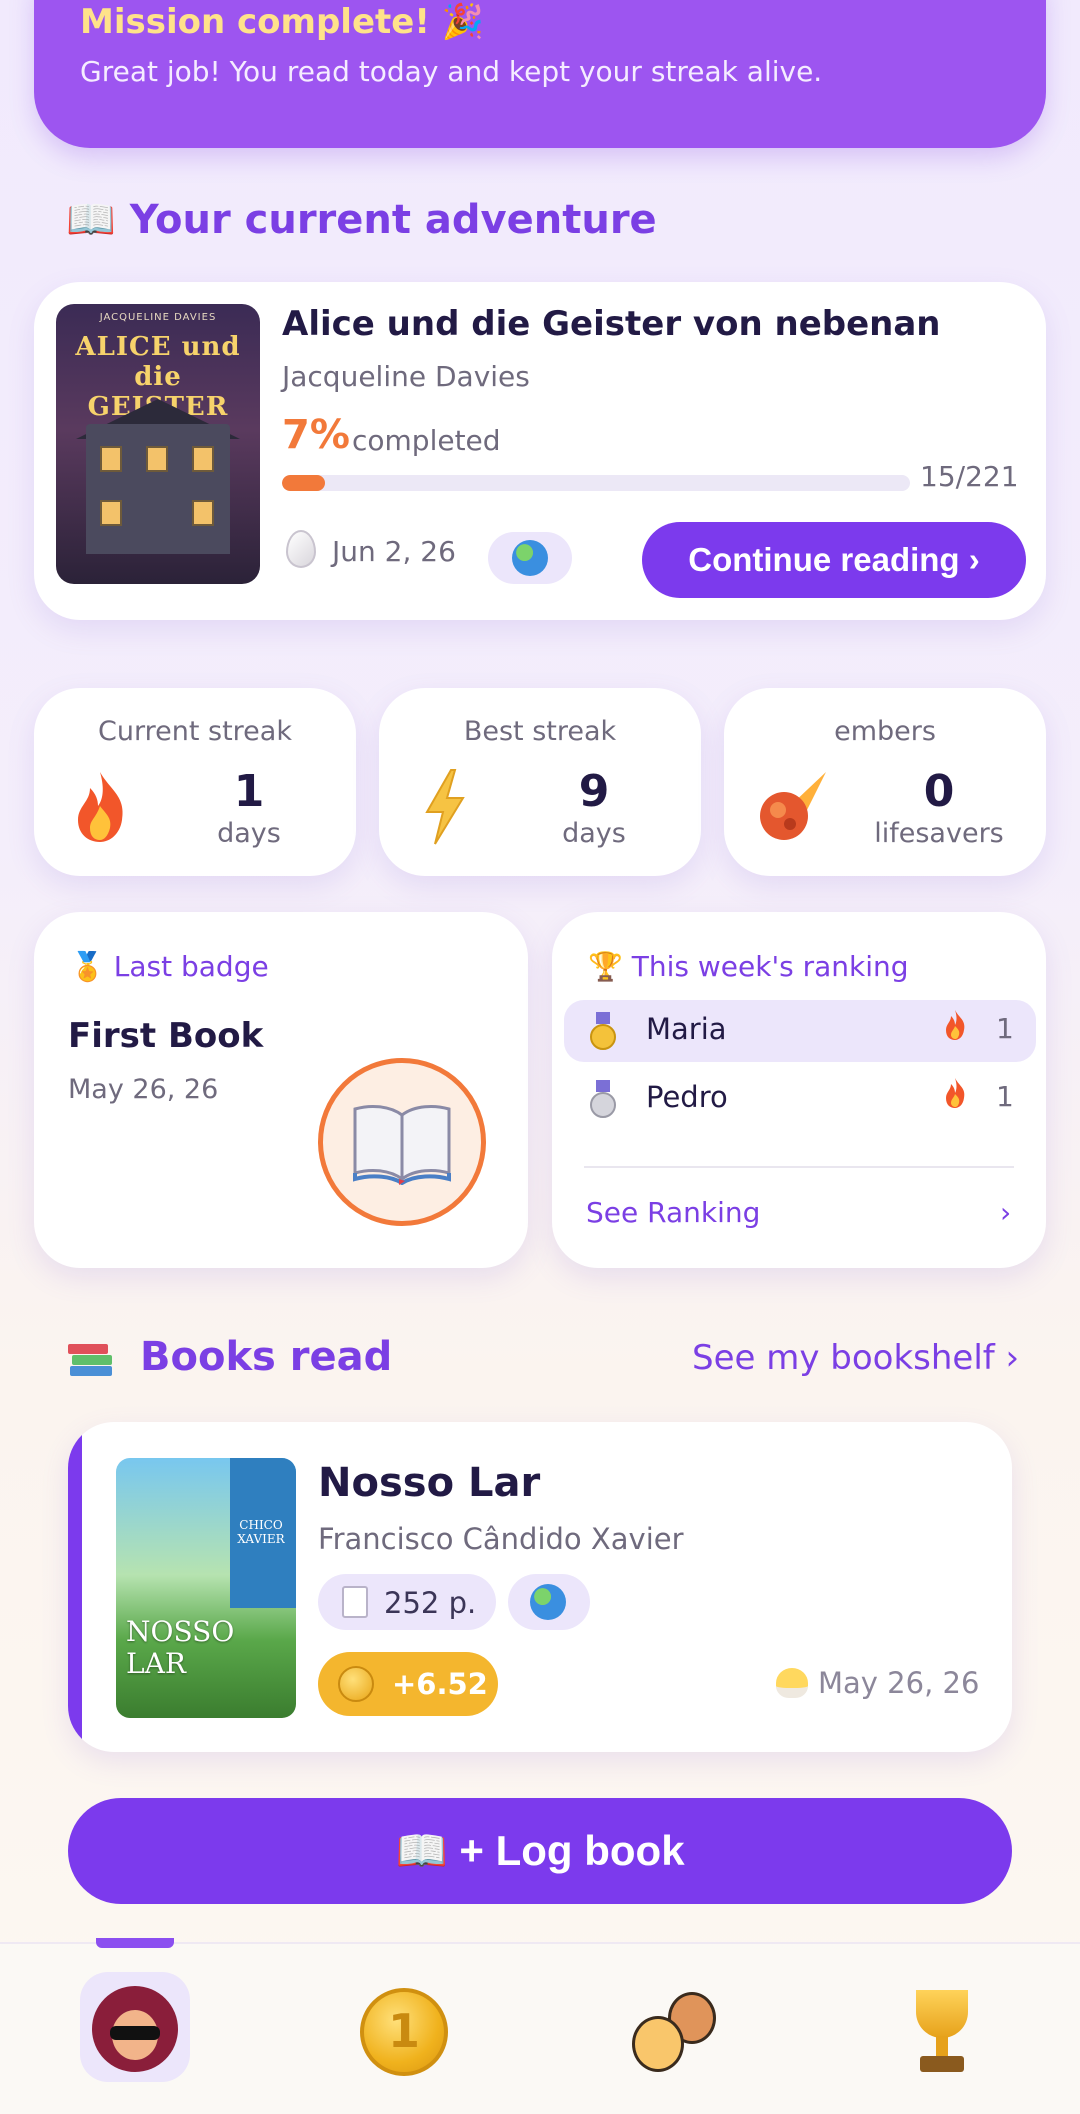 Image resolution: width=1080 pixels, height=2114 pixels. I want to click on current-adventure-title: 📖 Your current adventure, so click(361, 220).